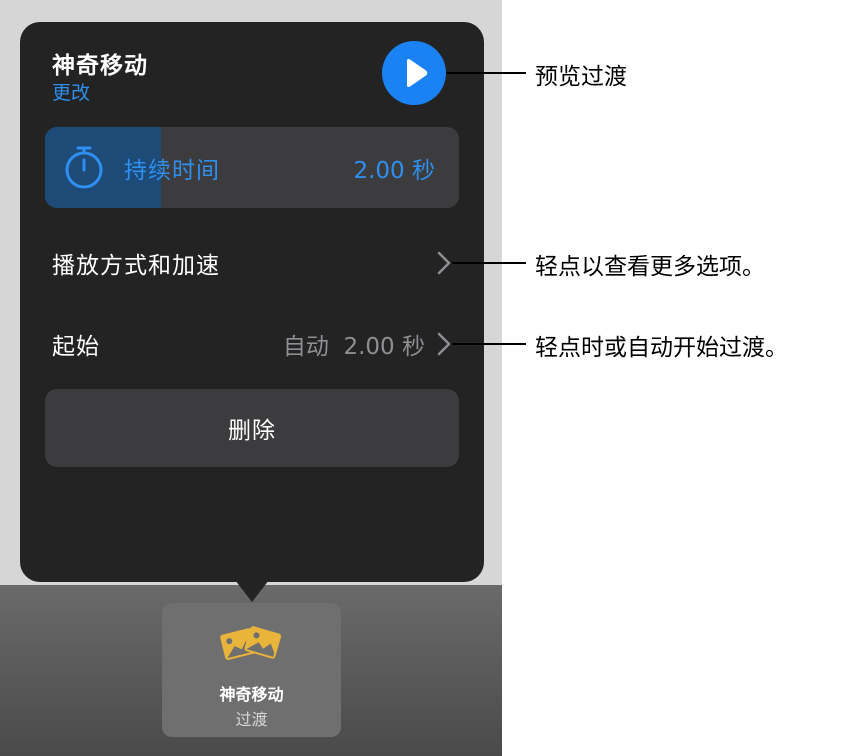 The height and width of the screenshot is (756, 841). I want to click on callout-start: 轻点时或自动开始过渡。, so click(661, 348).